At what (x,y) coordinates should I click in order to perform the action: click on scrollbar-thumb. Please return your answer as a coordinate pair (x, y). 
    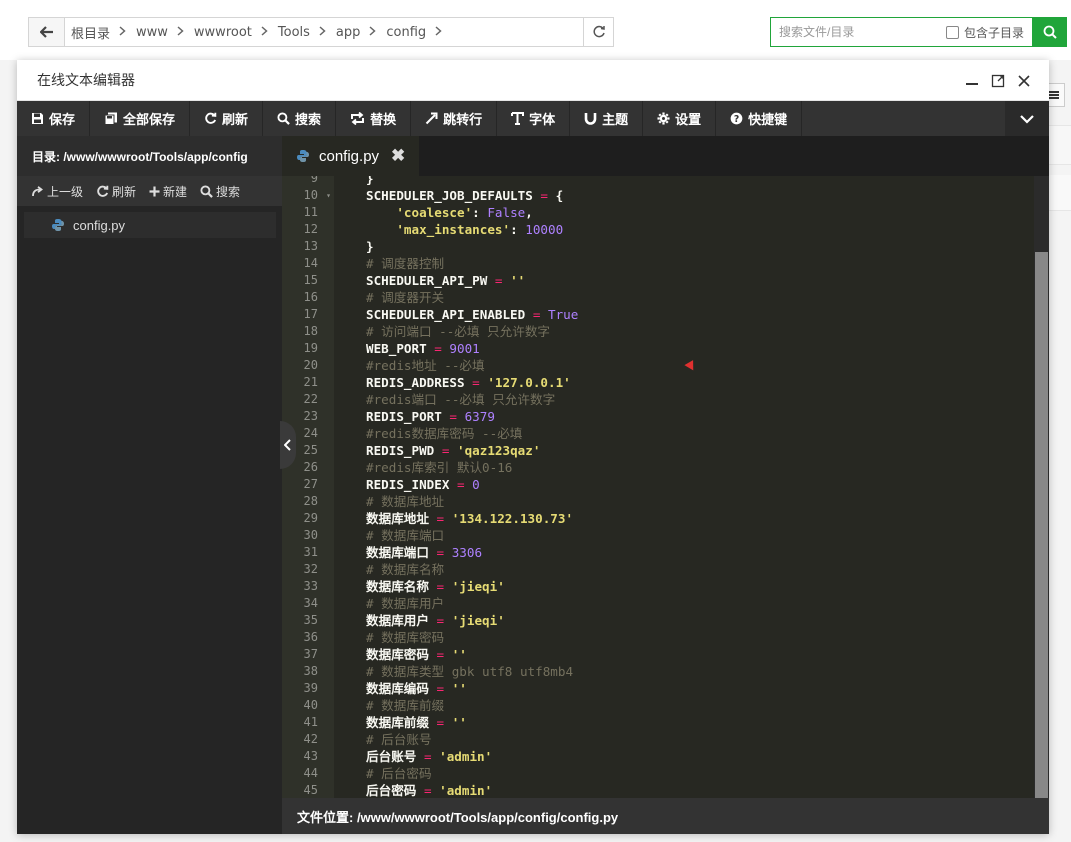
    Looking at the image, I should click on (1041, 525).